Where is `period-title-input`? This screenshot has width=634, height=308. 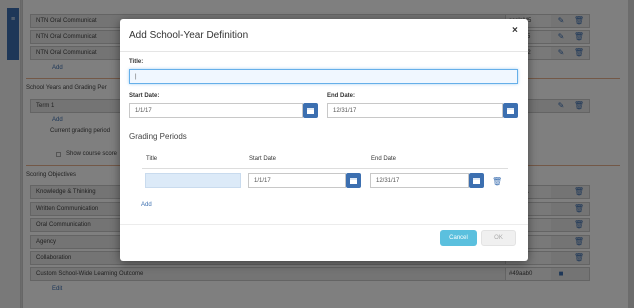
period-title-input is located at coordinates (193, 180).